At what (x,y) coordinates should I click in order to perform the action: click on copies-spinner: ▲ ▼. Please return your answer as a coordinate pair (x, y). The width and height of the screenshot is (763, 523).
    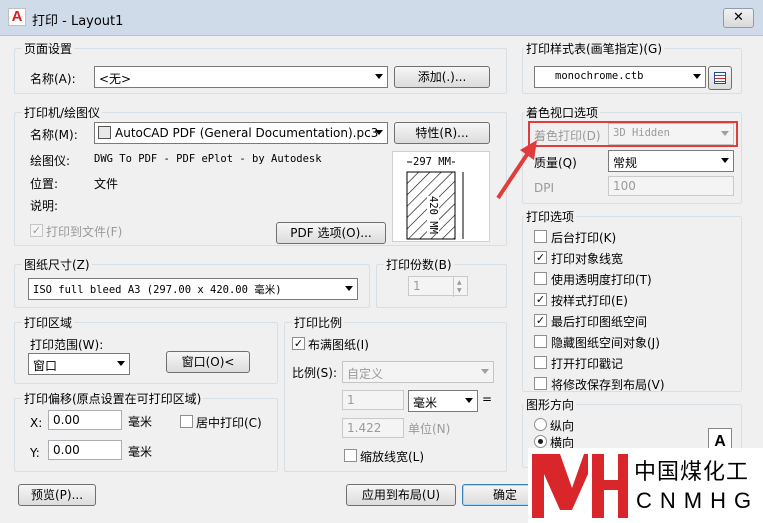
    Looking at the image, I should click on (460, 287).